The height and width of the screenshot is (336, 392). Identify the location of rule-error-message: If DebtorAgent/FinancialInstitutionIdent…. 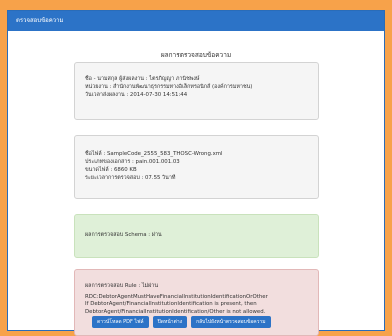
(175, 308).